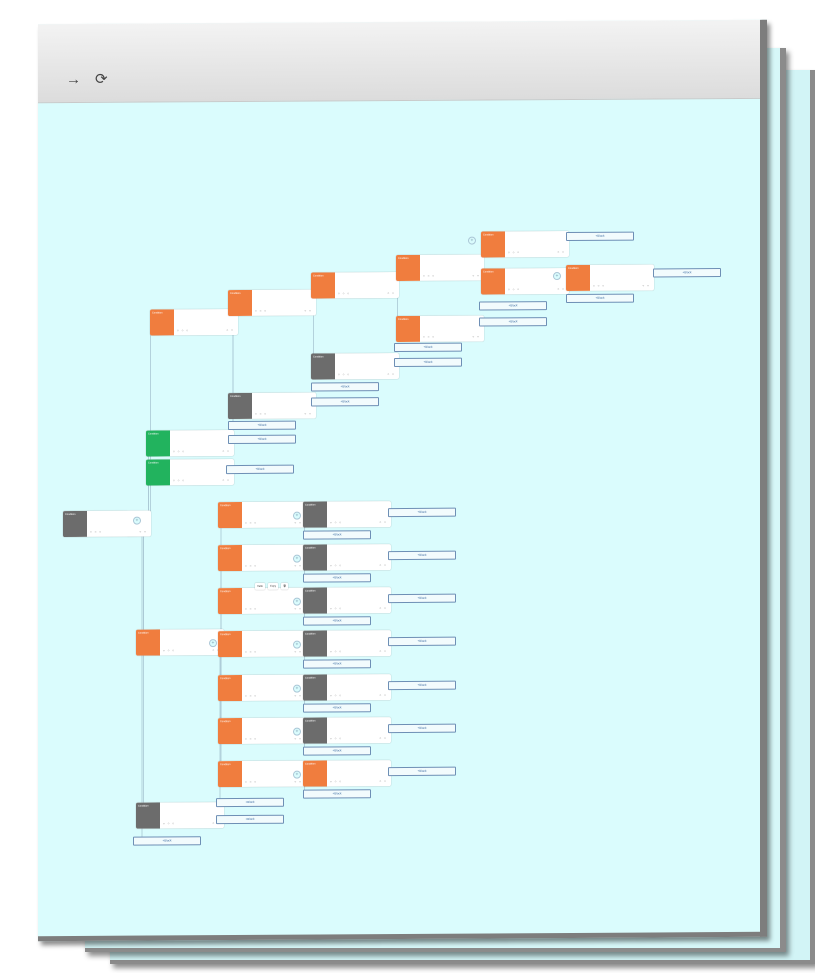 This screenshot has width=815, height=973. Describe the element at coordinates (347, 773) in the screenshot. I see `node-main-child-7: Condition ○ ○ ○ ○ ○` at that location.